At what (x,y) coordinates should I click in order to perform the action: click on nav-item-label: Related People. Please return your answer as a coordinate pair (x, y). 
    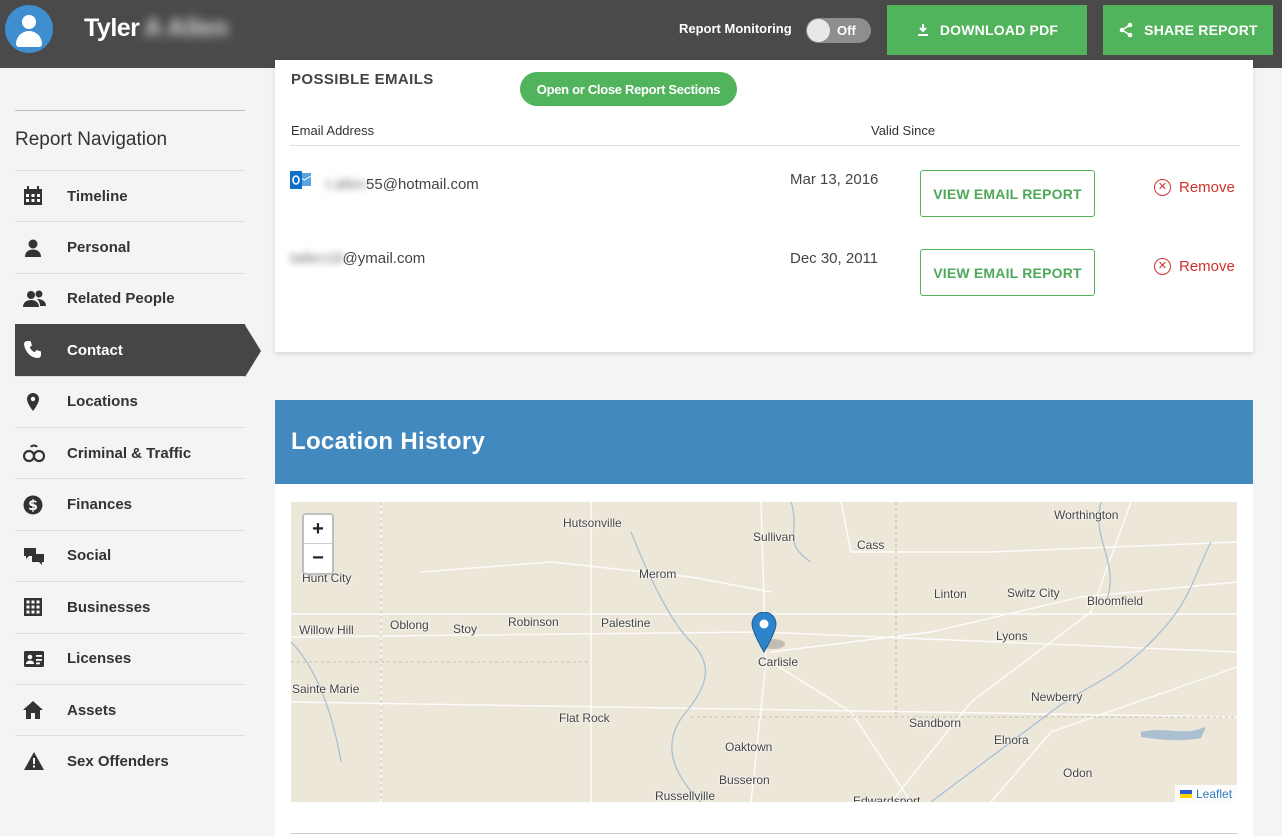
    Looking at the image, I should click on (121, 299).